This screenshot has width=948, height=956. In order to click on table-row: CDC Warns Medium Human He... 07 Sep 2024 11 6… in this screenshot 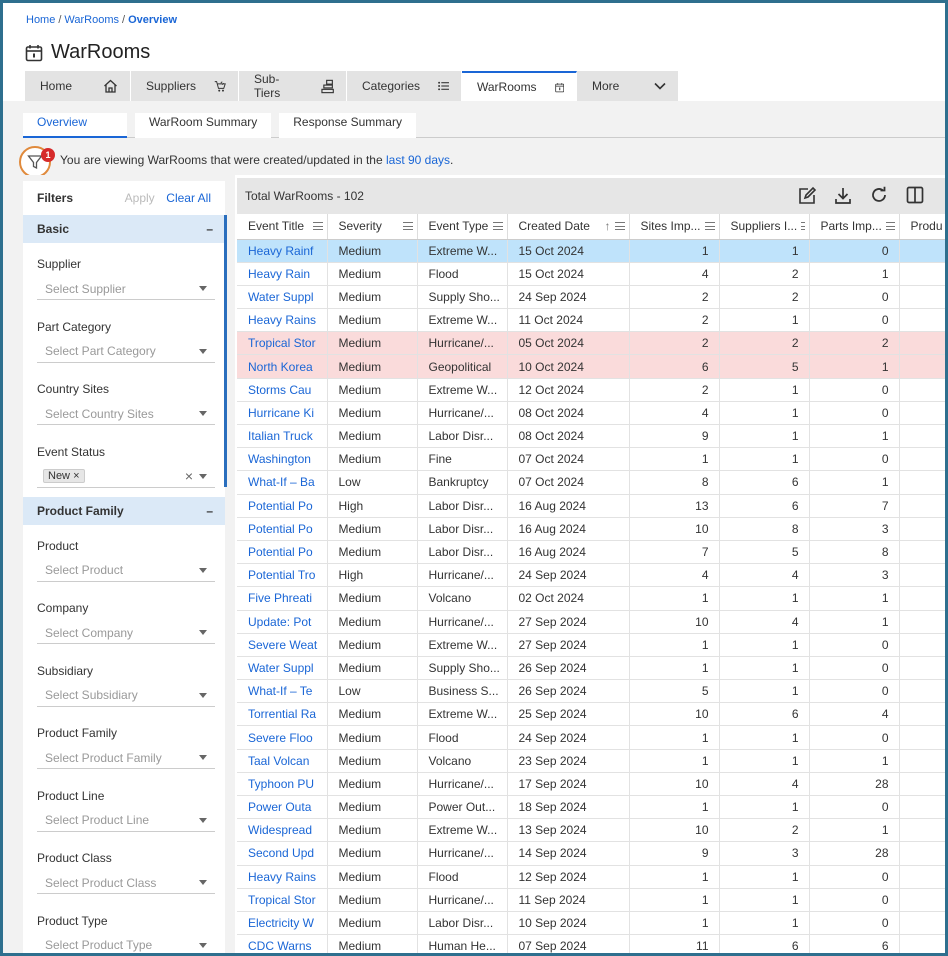, I will do `click(591, 943)`.